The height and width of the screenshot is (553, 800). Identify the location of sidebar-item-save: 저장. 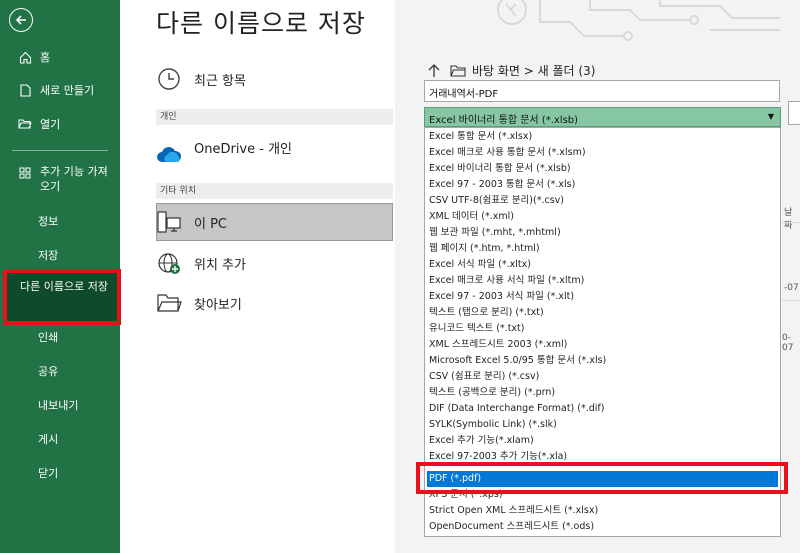
(60, 255).